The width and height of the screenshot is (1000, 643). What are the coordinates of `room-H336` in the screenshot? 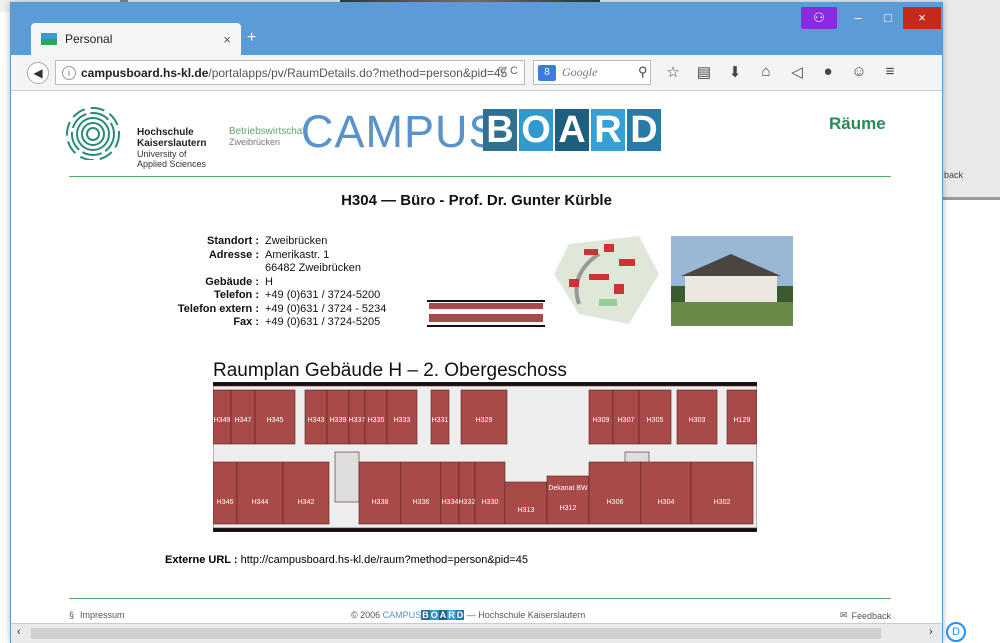 It's located at (421, 493).